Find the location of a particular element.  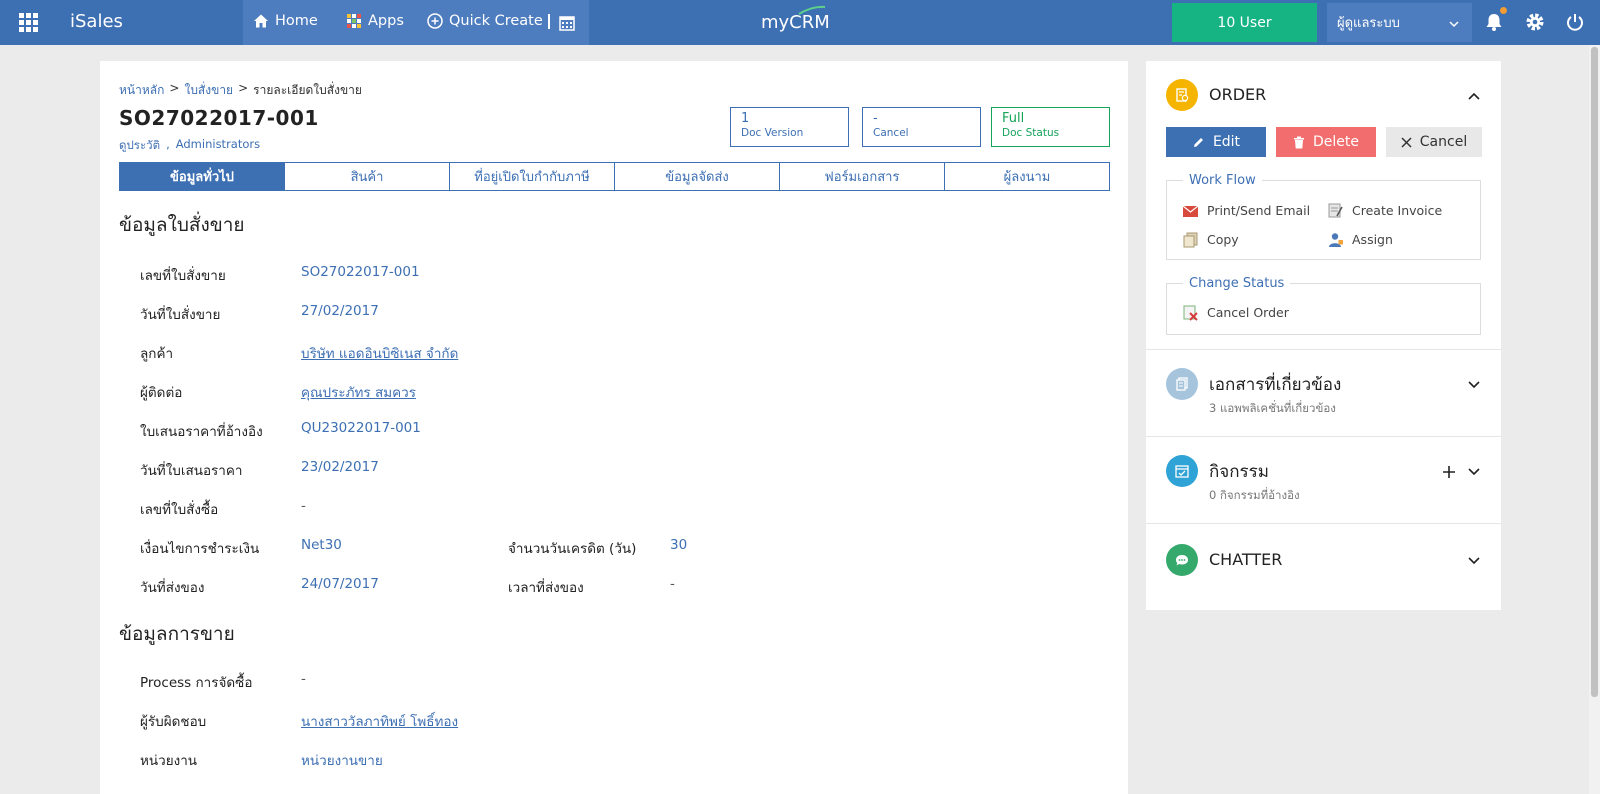

workflow-copy: Copy is located at coordinates (1210, 239).